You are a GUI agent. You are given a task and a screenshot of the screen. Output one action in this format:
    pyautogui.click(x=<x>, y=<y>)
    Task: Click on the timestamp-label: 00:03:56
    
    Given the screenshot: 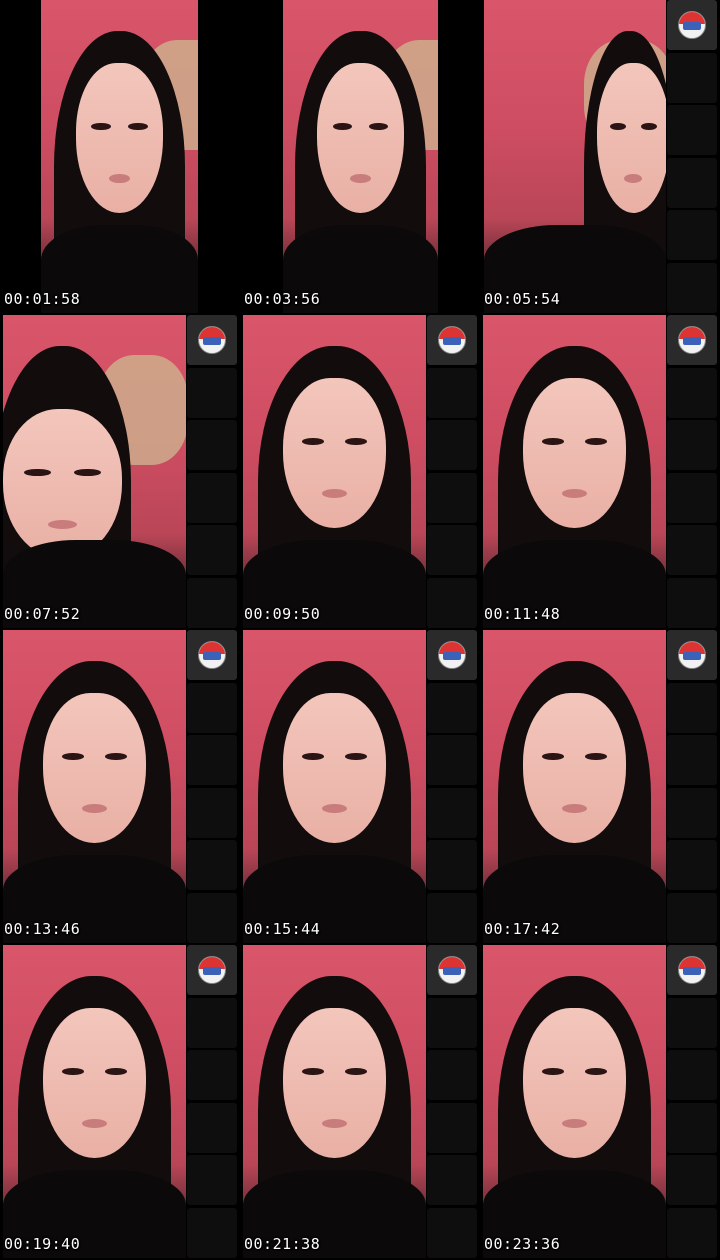 What is the action you would take?
    pyautogui.click(x=282, y=299)
    